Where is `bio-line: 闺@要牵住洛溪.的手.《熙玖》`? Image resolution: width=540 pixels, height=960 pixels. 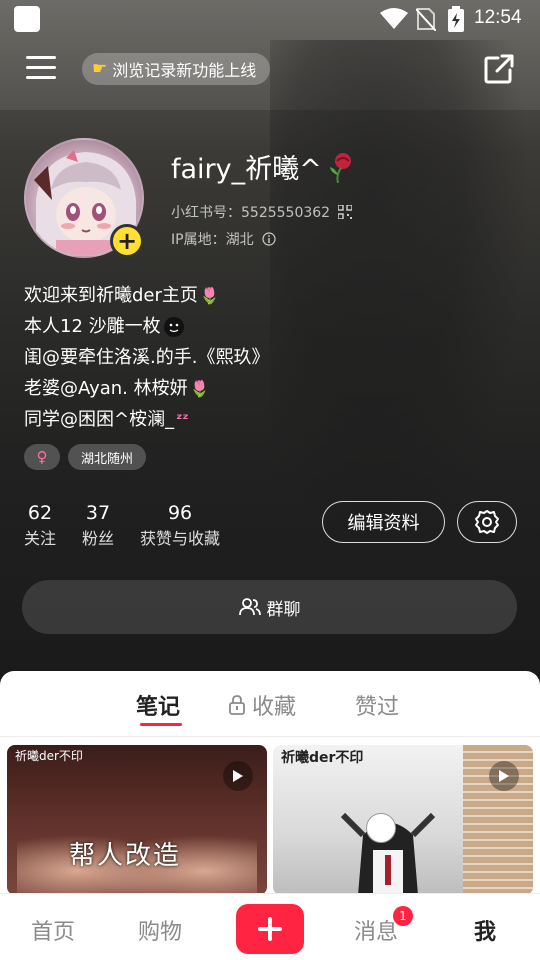
bio-line: 闺@要牵住洛溪.的手.《熙玖》 is located at coordinates (146, 357).